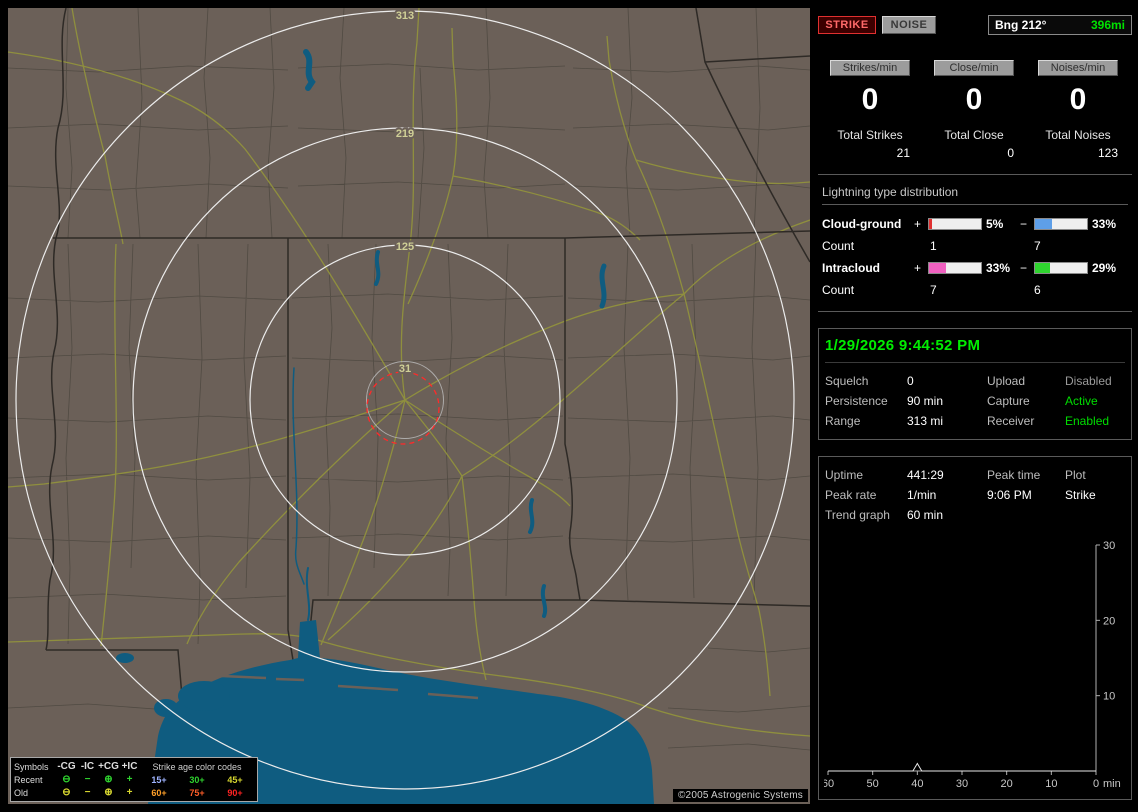  I want to click on svg-text: min, so click(1112, 784).